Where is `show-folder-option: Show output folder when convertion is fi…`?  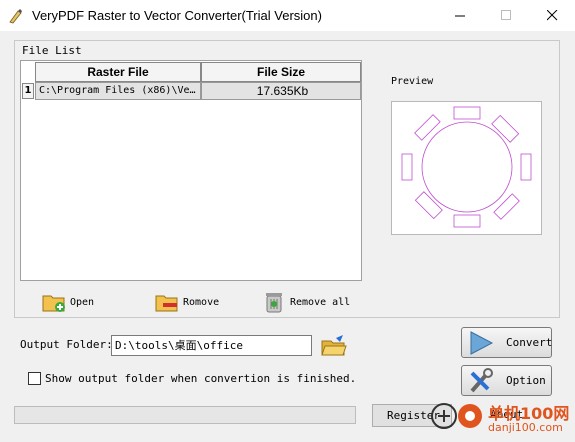
show-folder-option: Show output folder when convertion is fi… is located at coordinates (192, 378).